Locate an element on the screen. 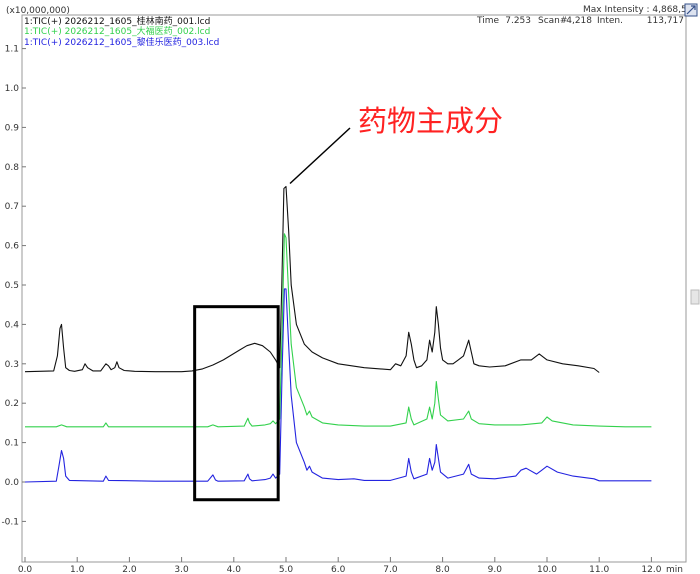 The image size is (700, 574). x-tick-label: 11.0 is located at coordinates (599, 569).